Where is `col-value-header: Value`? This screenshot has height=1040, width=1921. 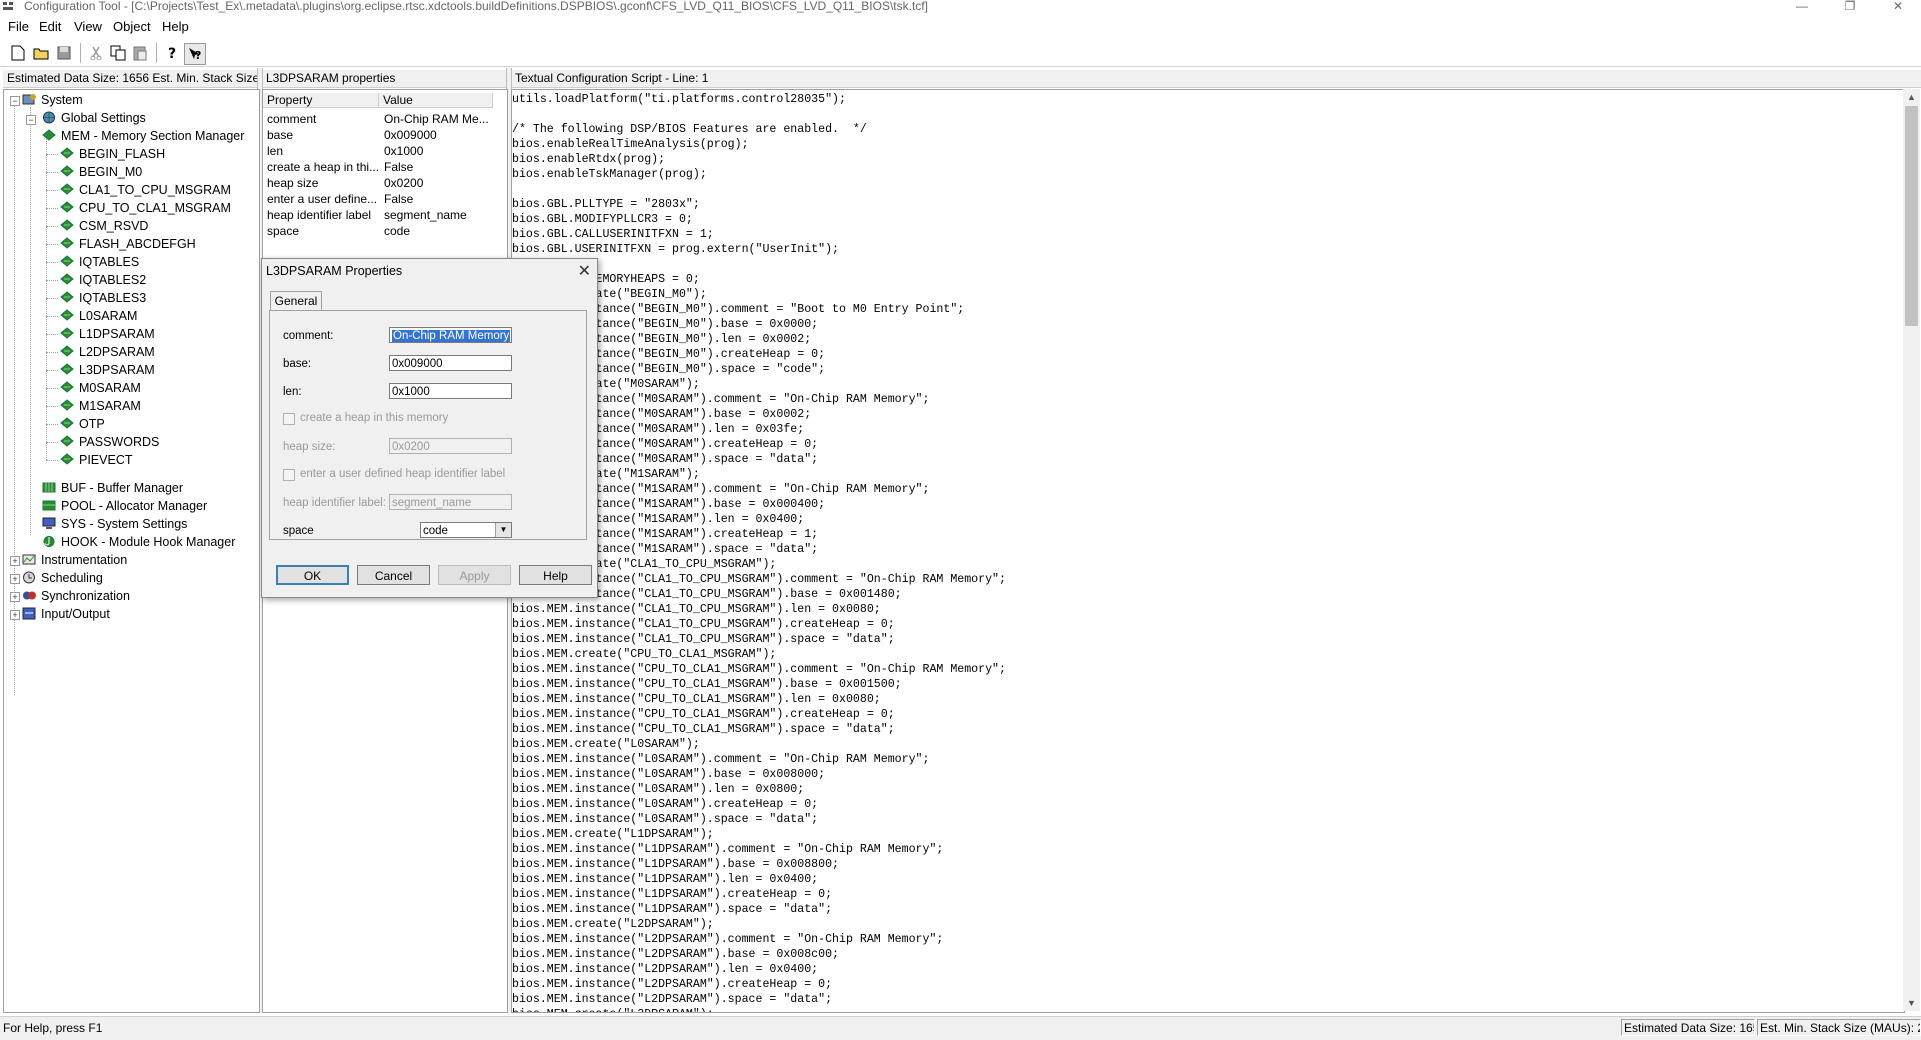 col-value-header: Value is located at coordinates (436, 100).